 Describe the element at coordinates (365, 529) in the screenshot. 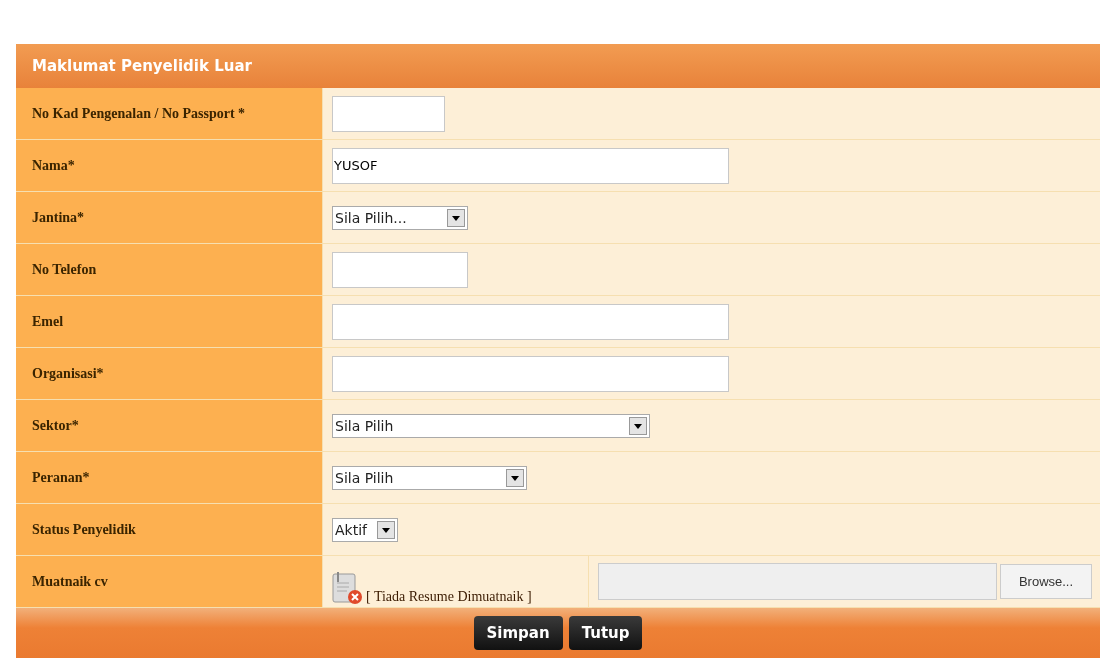

I see `dropdown: Aktif` at that location.